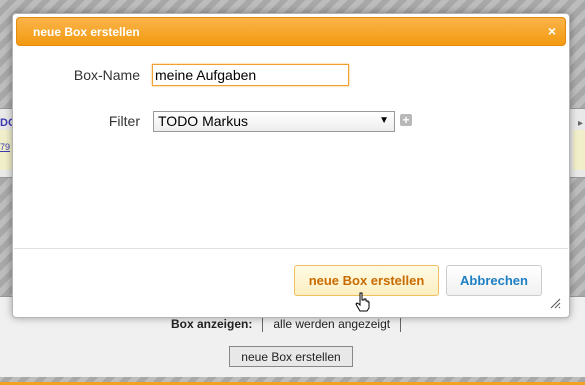  I want to click on background-arrow-icon: ▸, so click(580, 123).